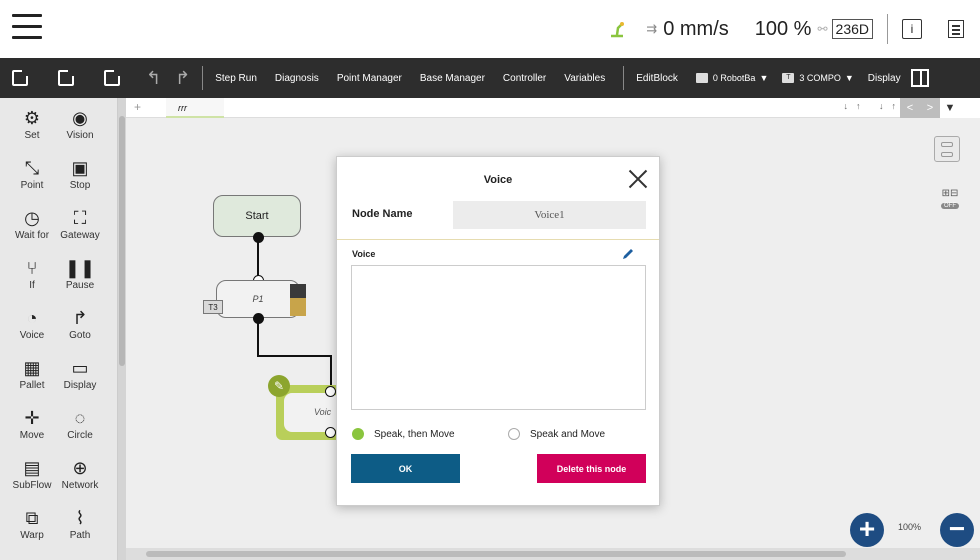 Image resolution: width=980 pixels, height=560 pixels. What do you see at coordinates (80, 318) in the screenshot?
I see `goto-icon: ↱` at bounding box center [80, 318].